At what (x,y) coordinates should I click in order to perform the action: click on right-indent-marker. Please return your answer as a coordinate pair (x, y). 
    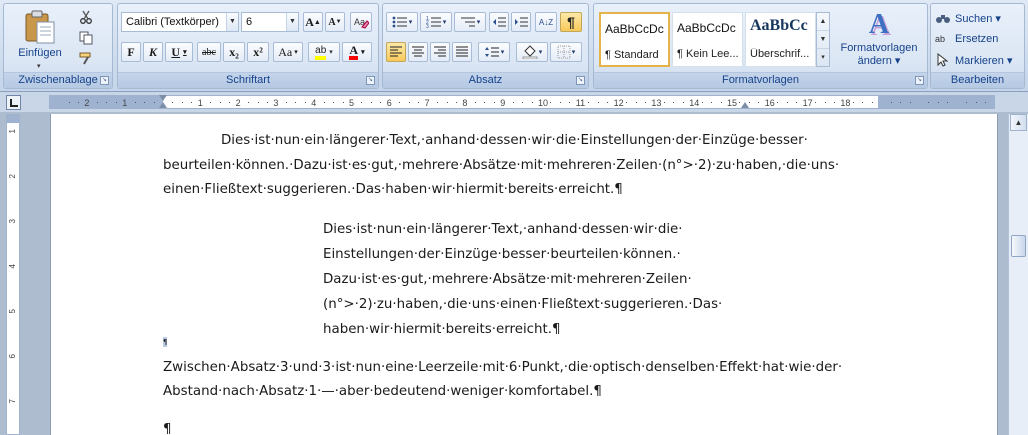
    Looking at the image, I should click on (745, 105).